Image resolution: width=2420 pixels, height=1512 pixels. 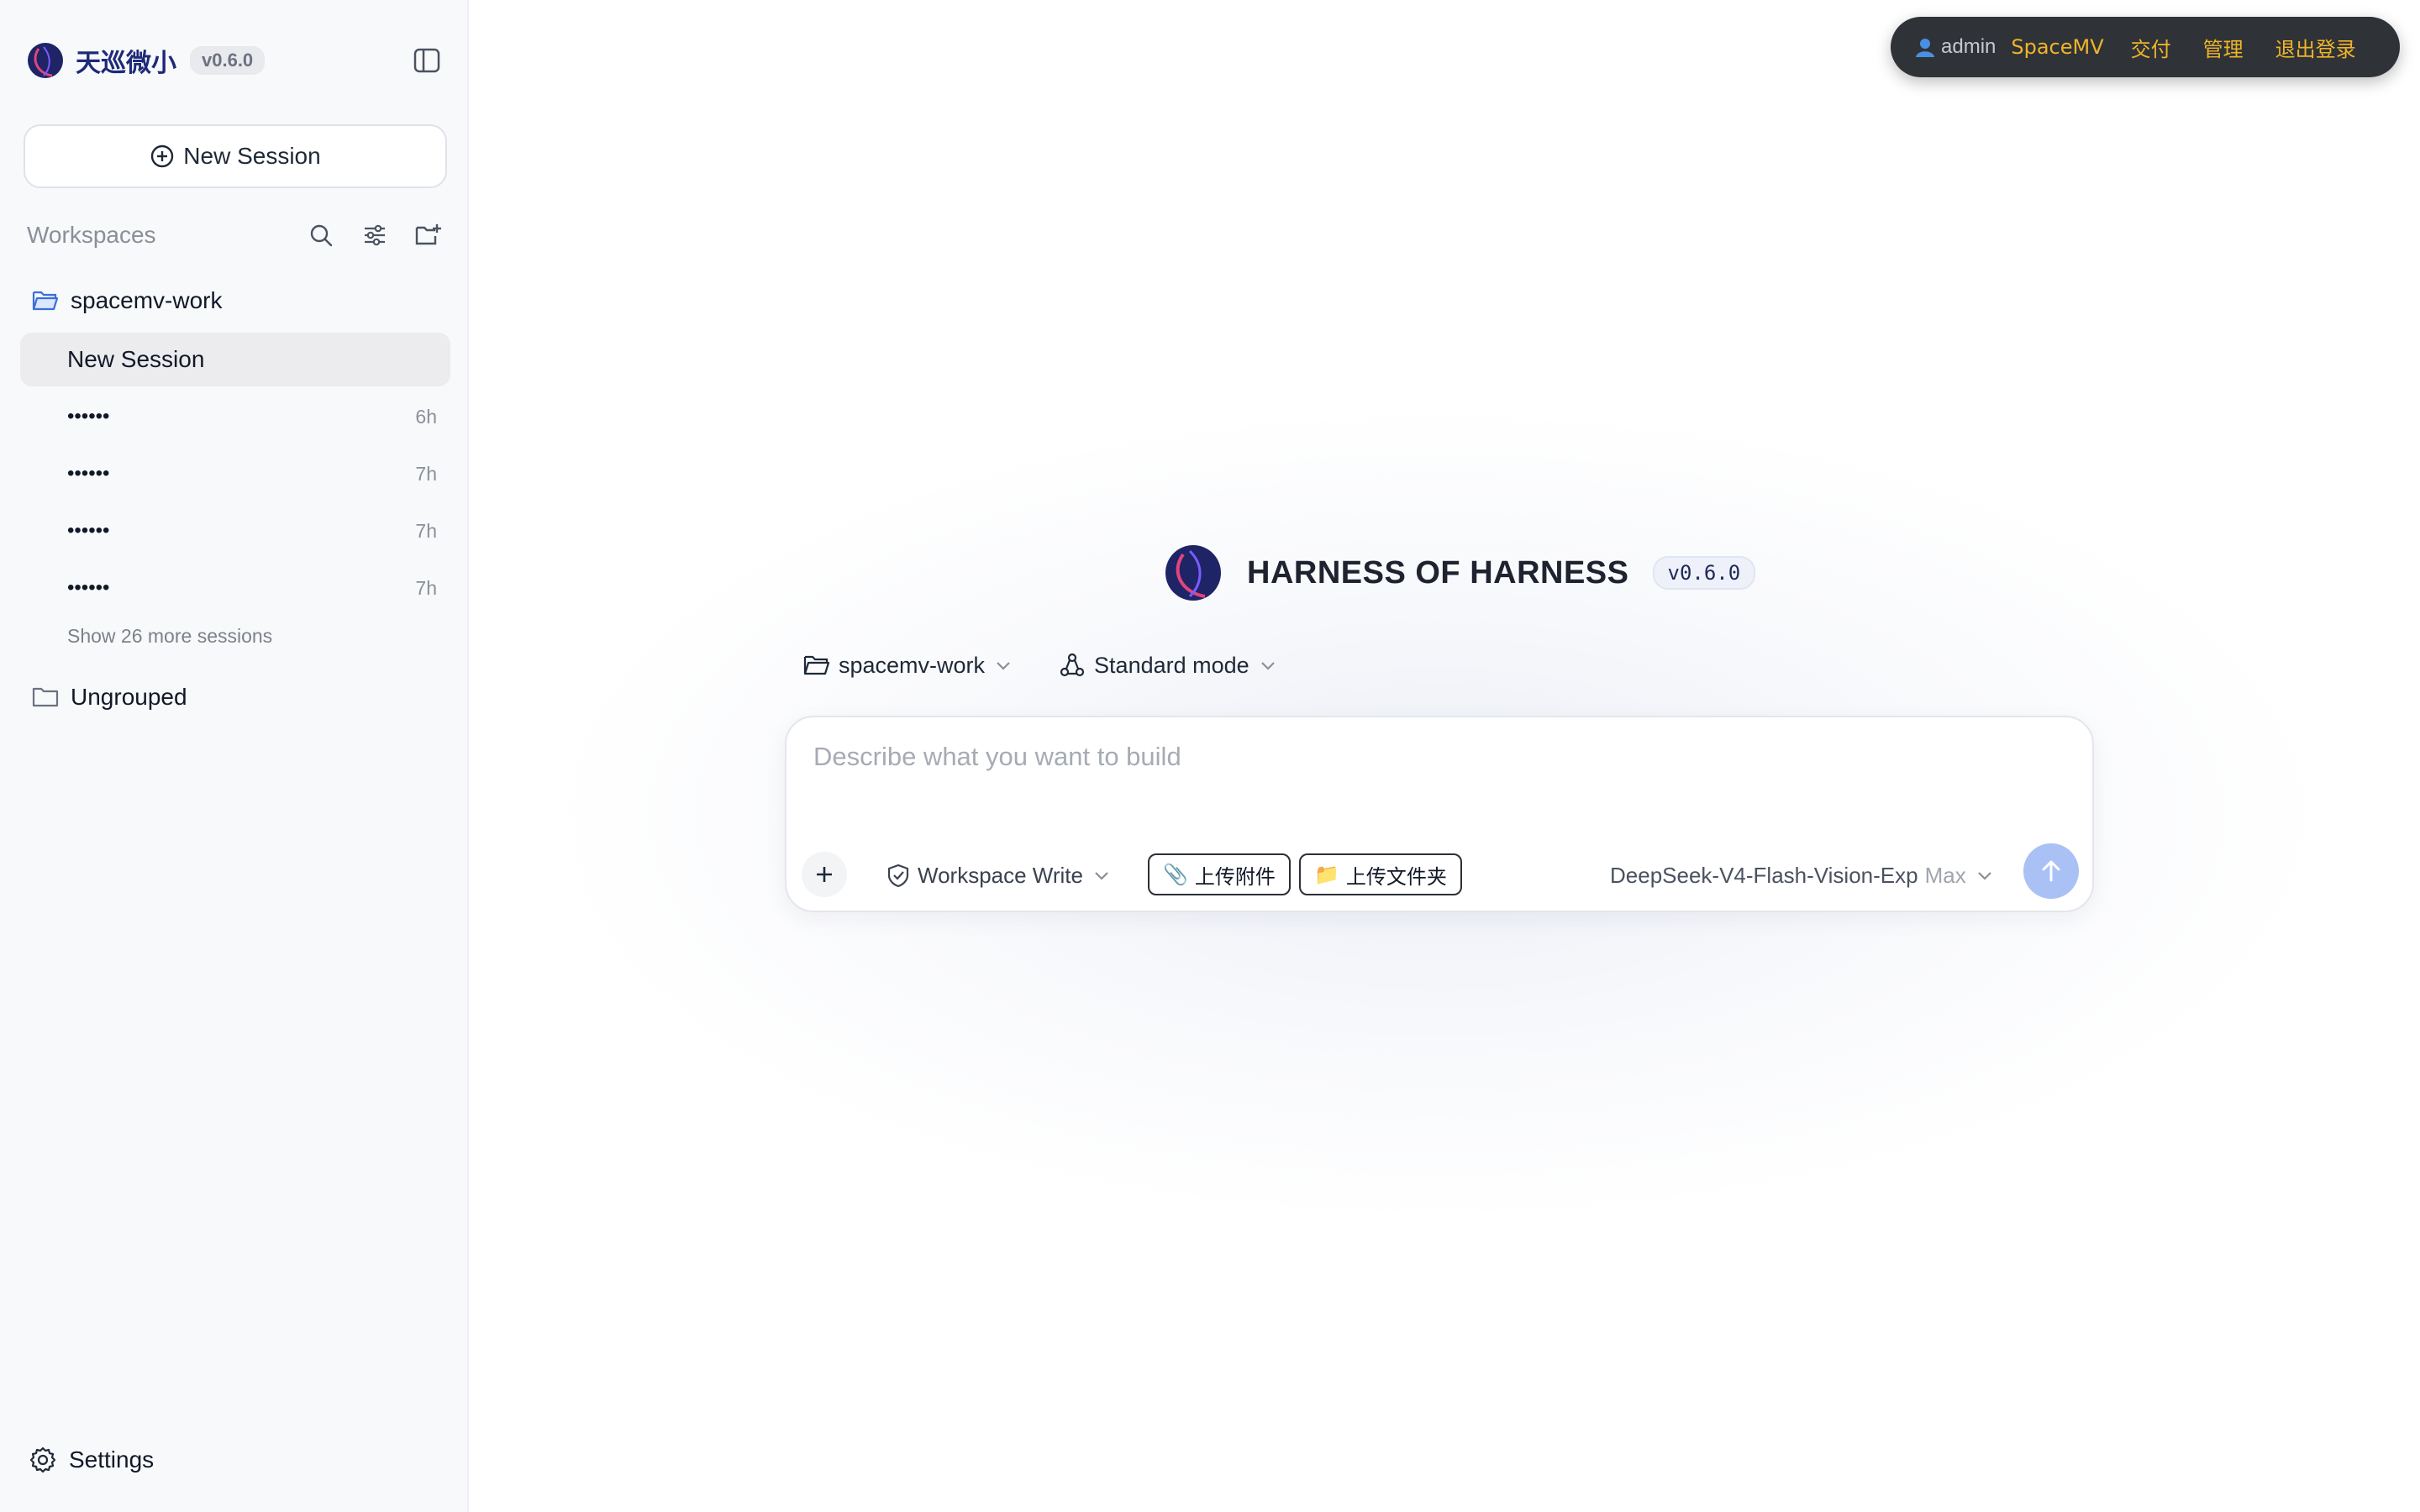 I want to click on arrow-up-icon, so click(x=2051, y=871).